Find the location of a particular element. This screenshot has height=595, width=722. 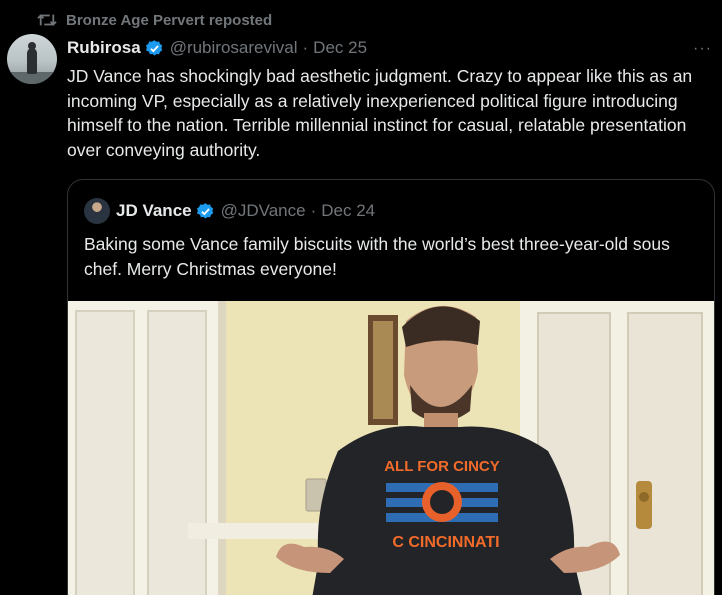

repost-header: Bronze Age Pervert reposted is located at coordinates (154, 20).